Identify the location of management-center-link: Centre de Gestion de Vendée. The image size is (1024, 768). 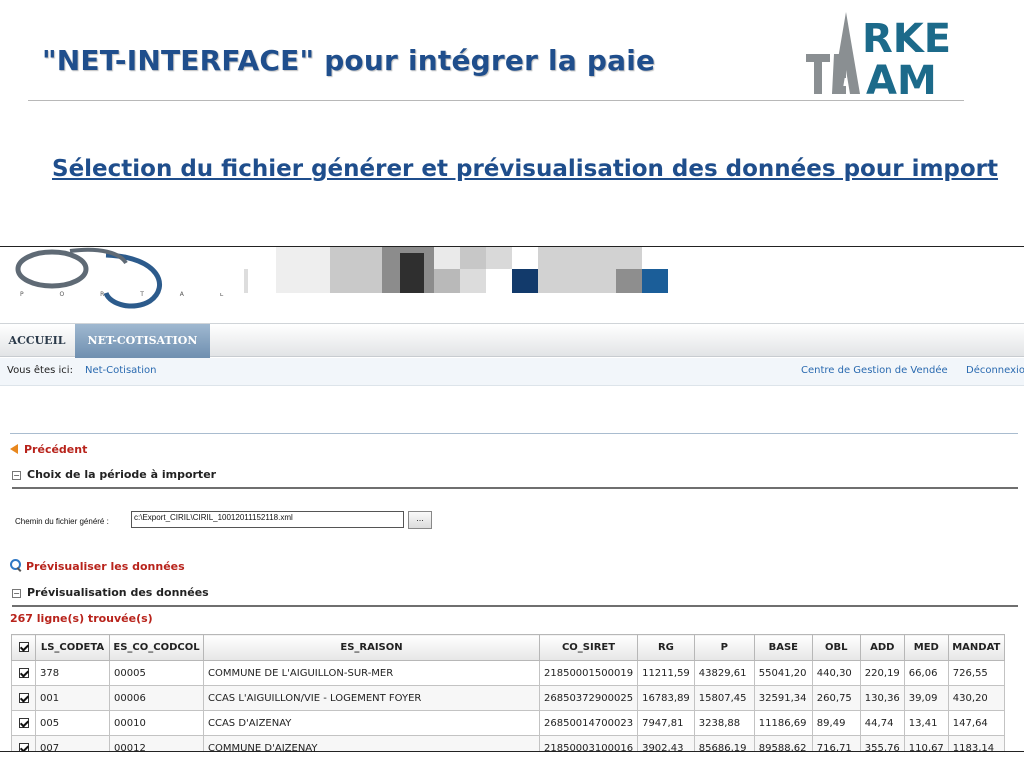
(874, 371).